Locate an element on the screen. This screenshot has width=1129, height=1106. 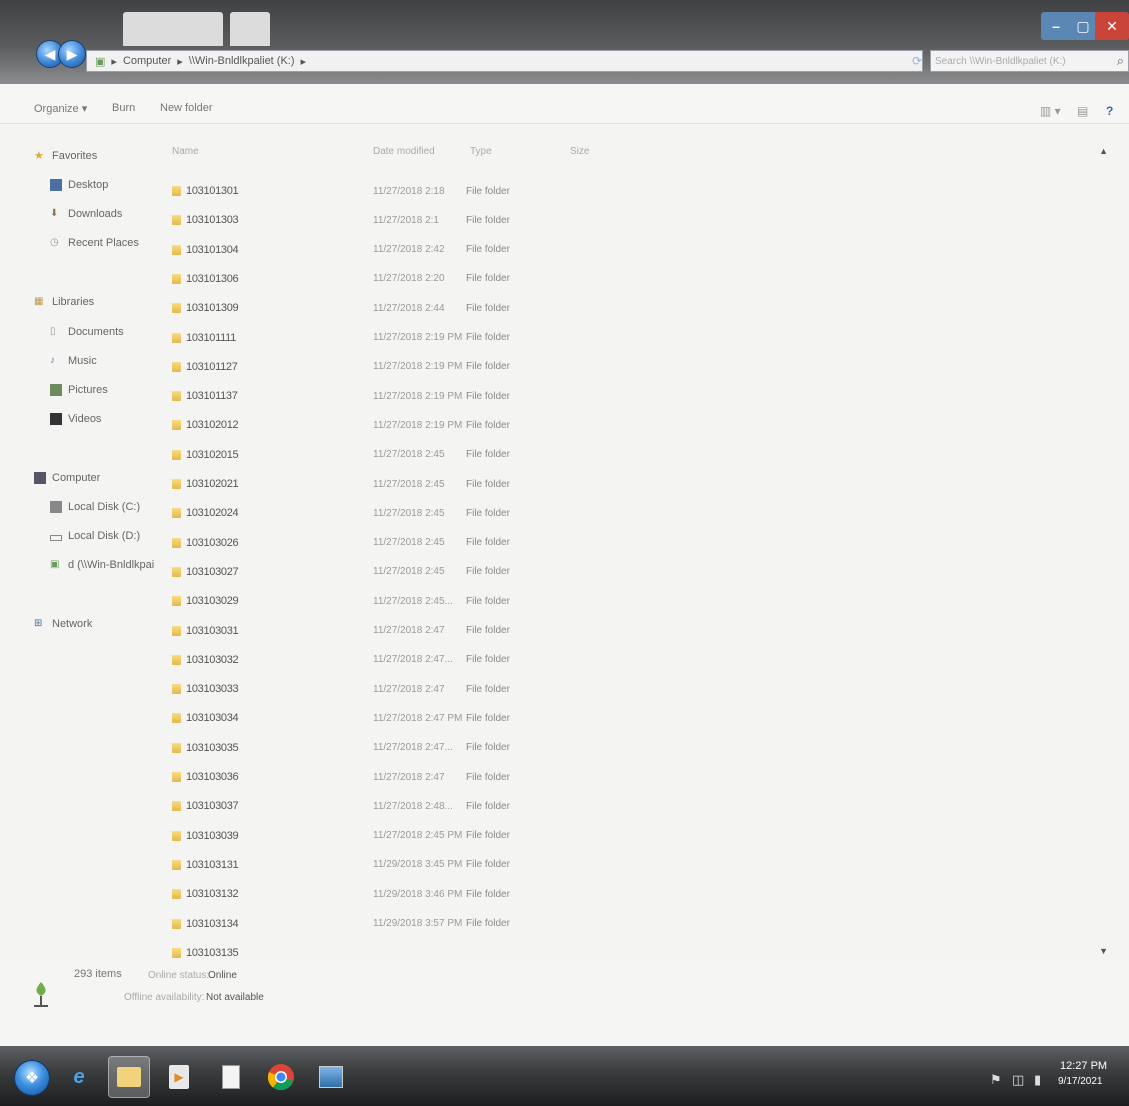
file-row: 103103036 11/27/2018 2:47 File folder is located at coordinates (358, 777).